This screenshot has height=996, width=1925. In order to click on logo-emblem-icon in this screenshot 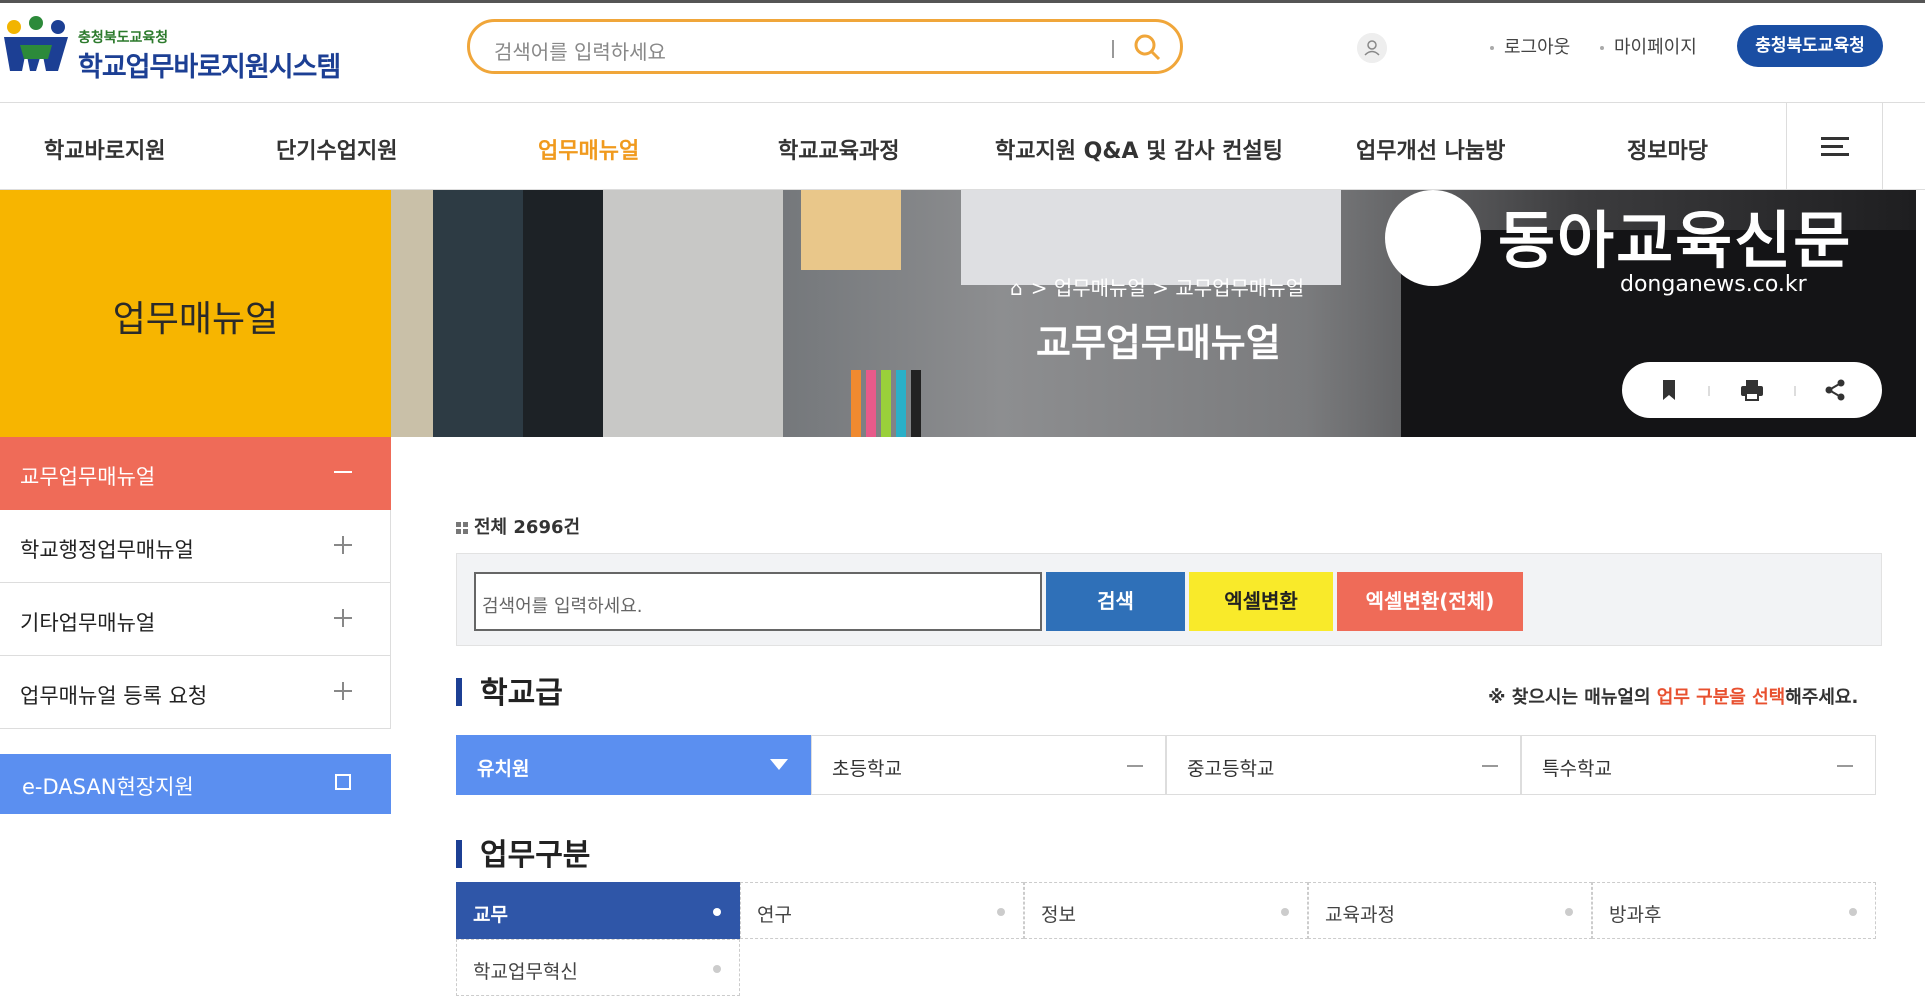, I will do `click(36, 43)`.